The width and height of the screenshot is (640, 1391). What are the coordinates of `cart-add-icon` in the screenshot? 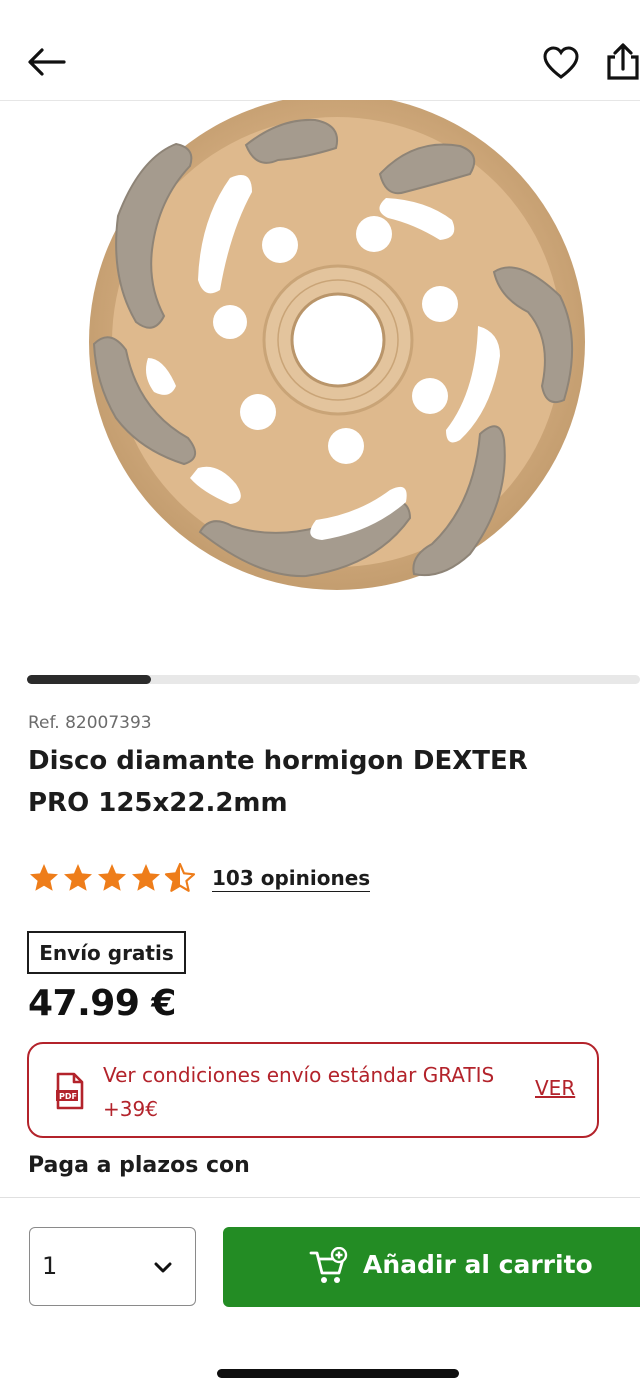 It's located at (328, 1265).